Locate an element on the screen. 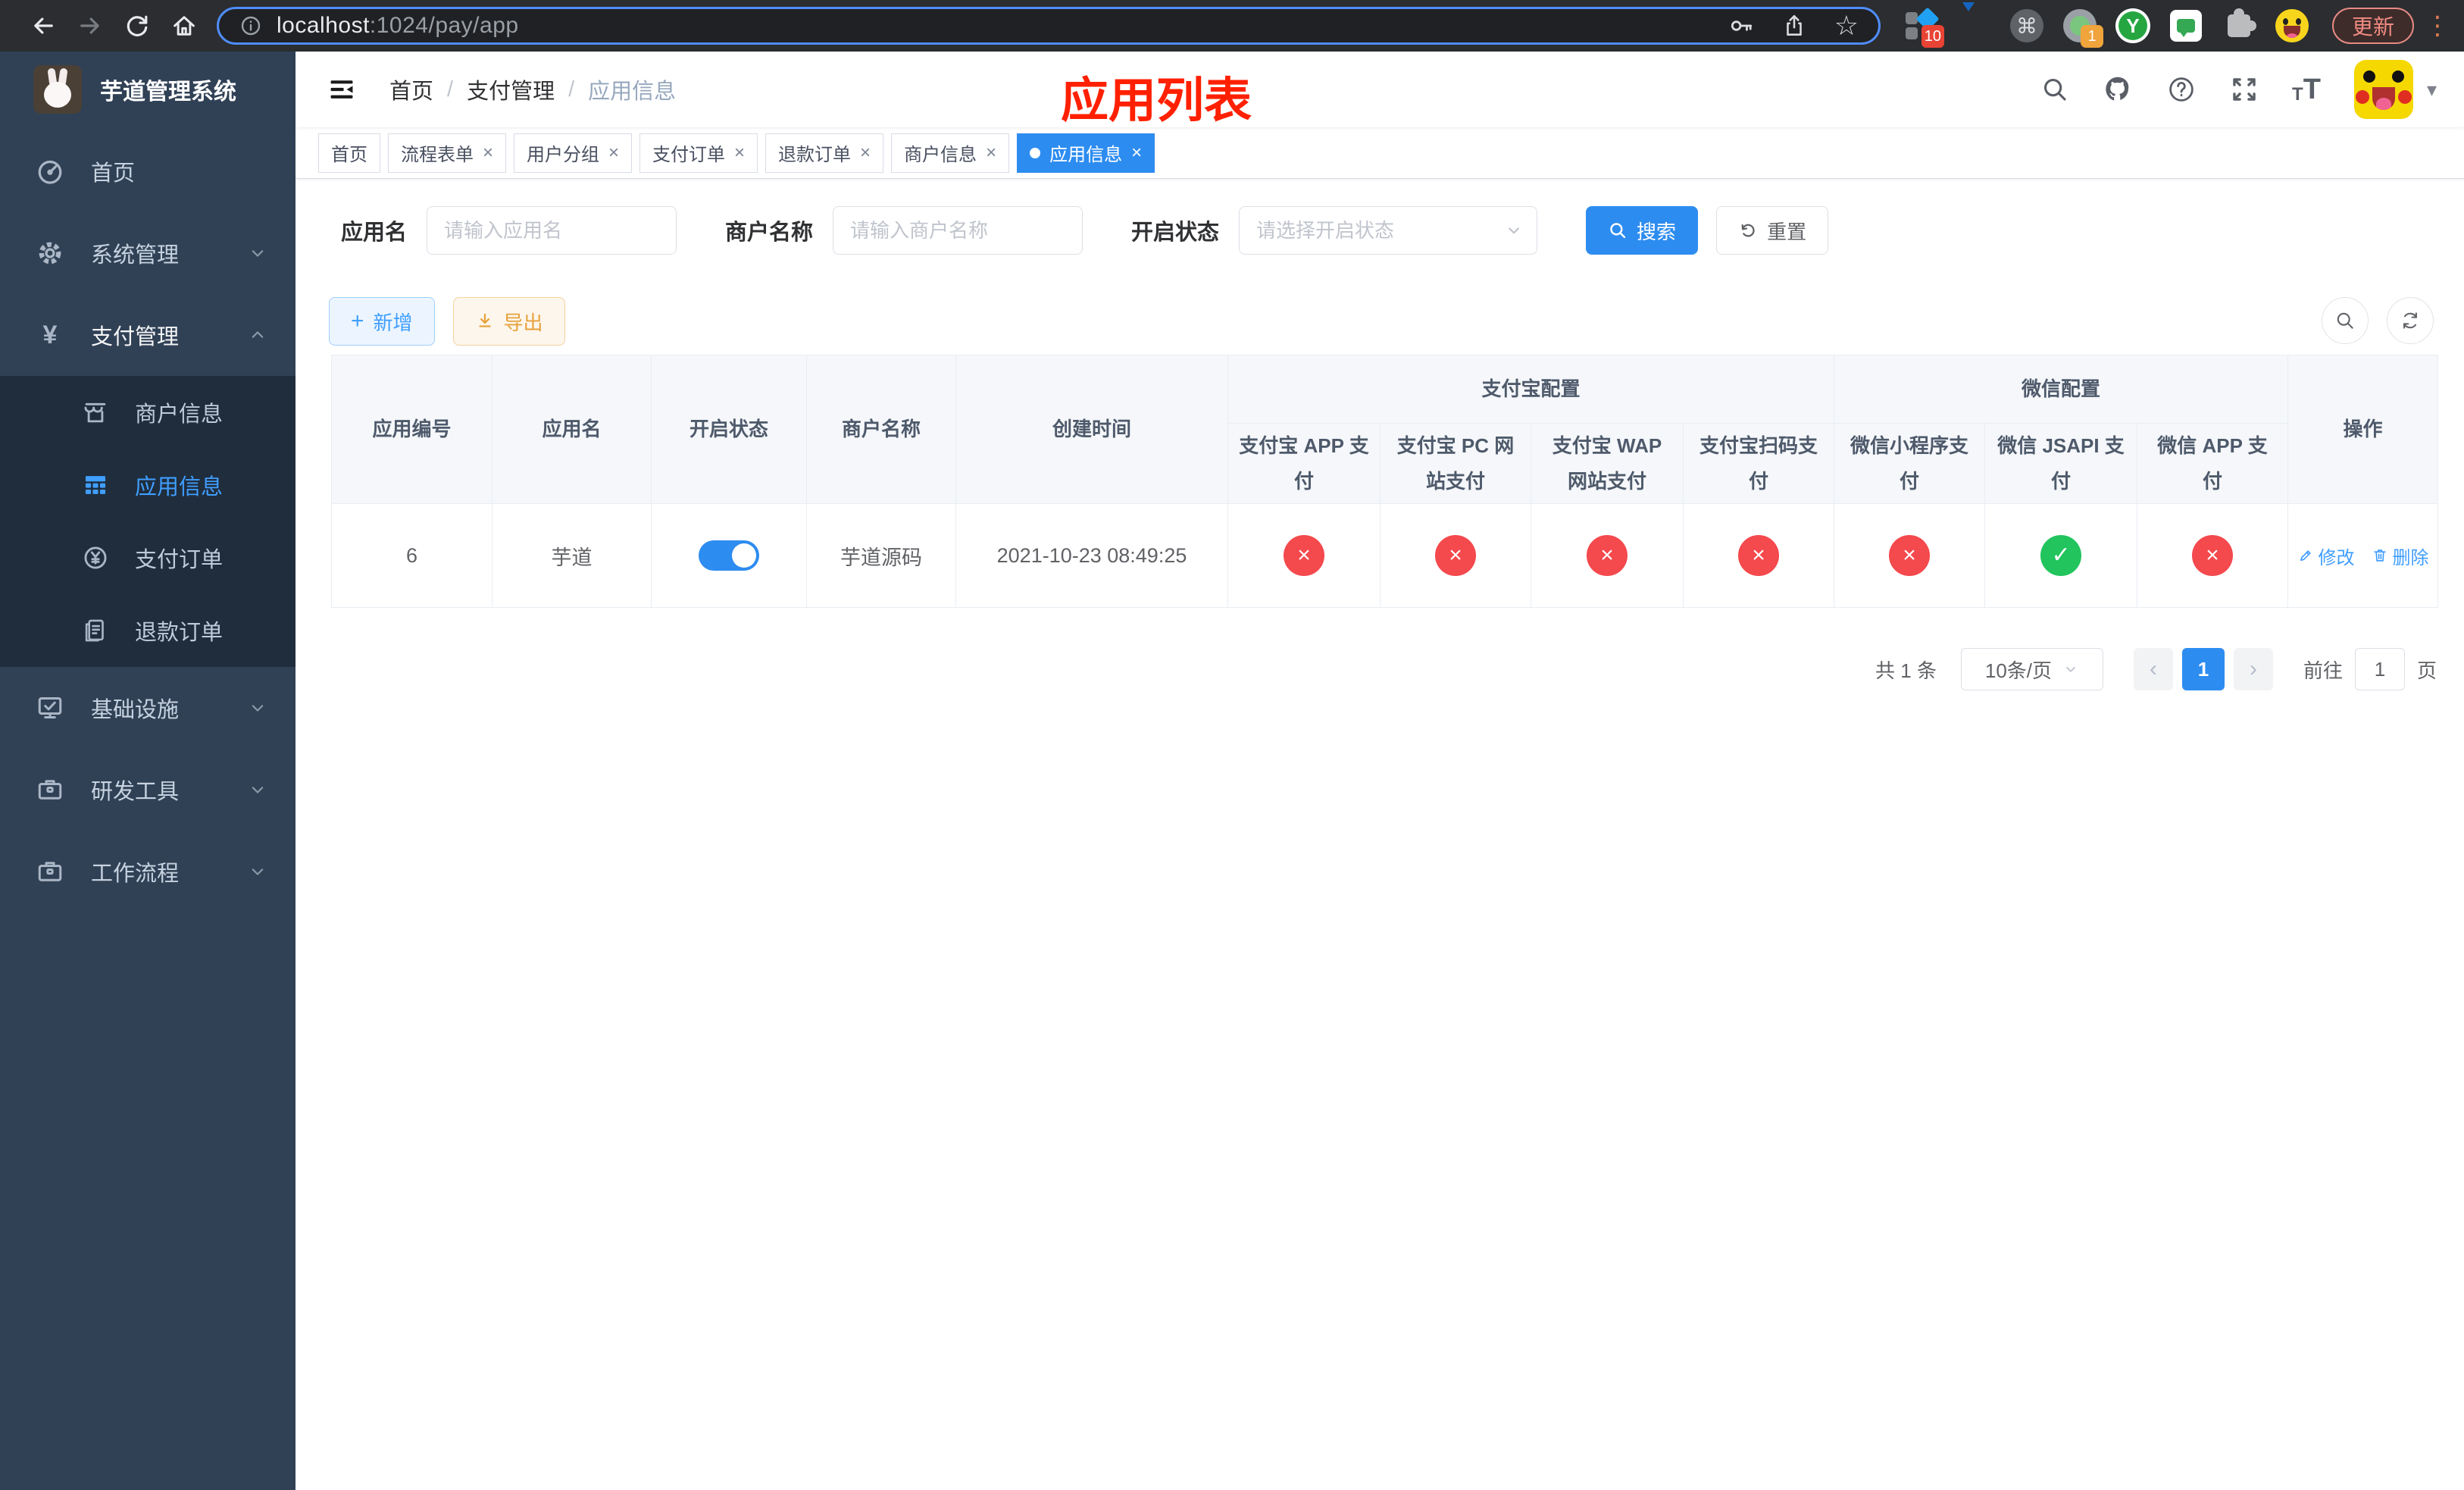  fullscreen-icon is located at coordinates (2244, 89).